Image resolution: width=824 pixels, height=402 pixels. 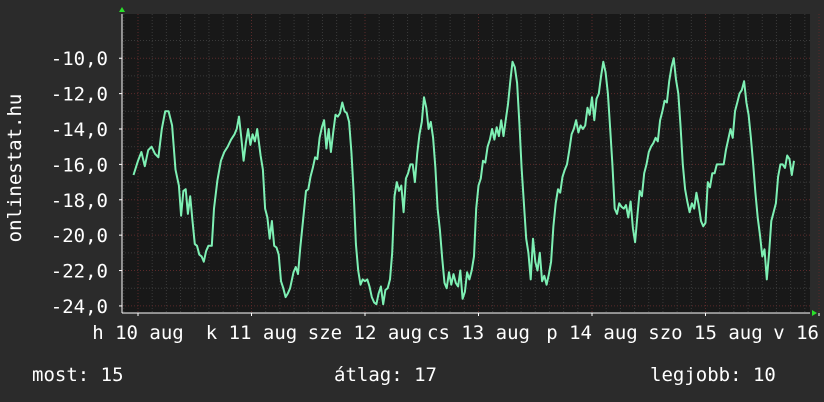 I want to click on average-value: átlag: 17, so click(x=385, y=375).